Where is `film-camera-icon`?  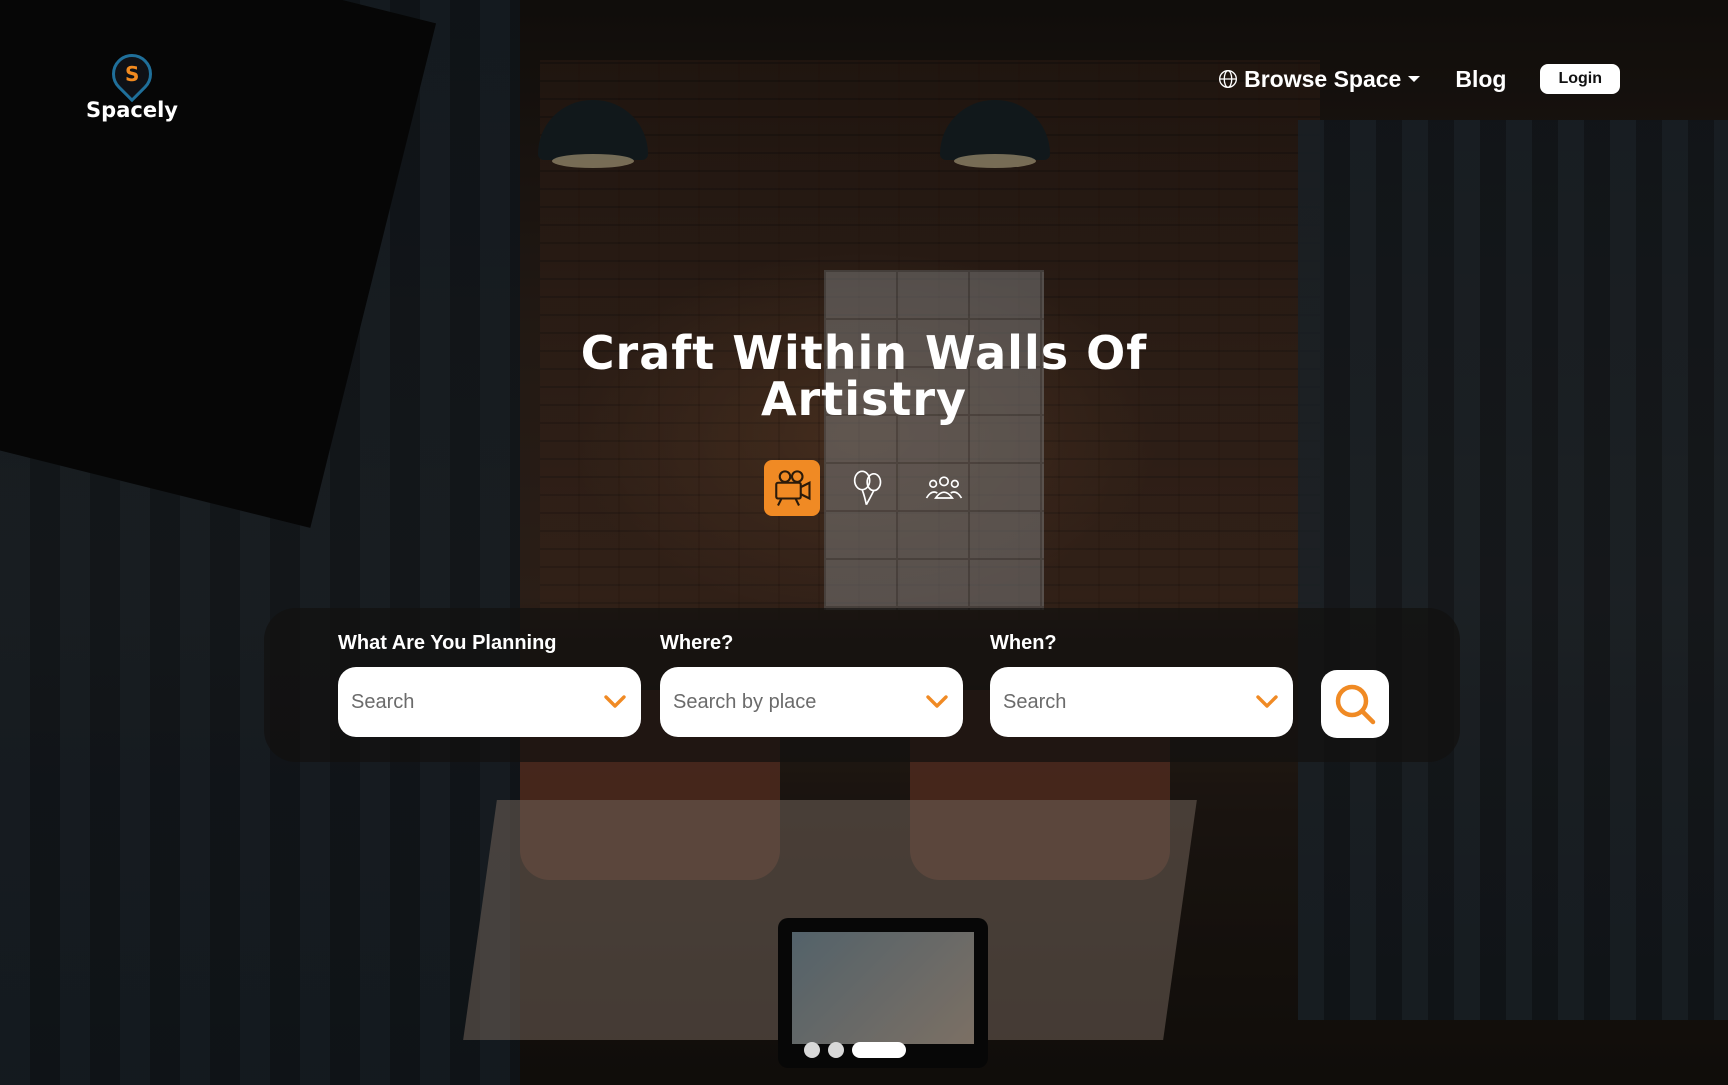
film-camera-icon is located at coordinates (793, 488).